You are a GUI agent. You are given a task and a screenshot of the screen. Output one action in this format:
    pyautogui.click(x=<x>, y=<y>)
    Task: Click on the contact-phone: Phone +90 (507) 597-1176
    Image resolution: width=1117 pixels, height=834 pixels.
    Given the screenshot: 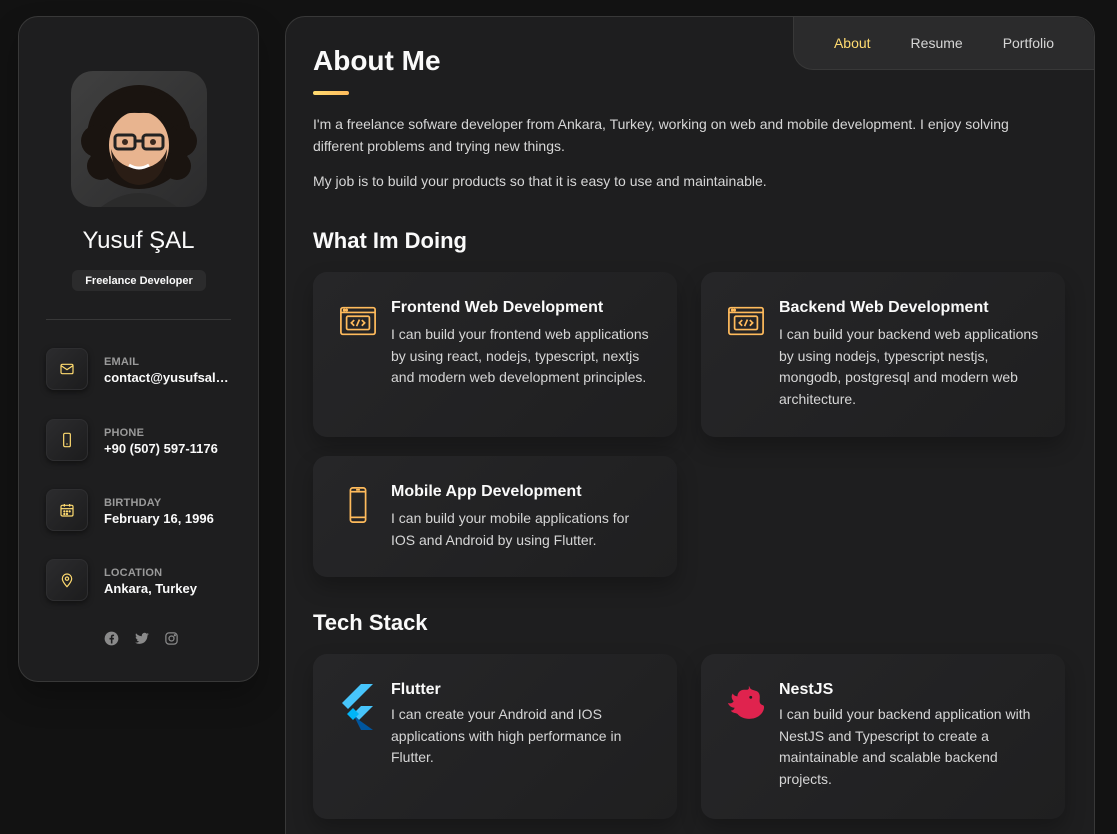 What is the action you would take?
    pyautogui.click(x=146, y=441)
    